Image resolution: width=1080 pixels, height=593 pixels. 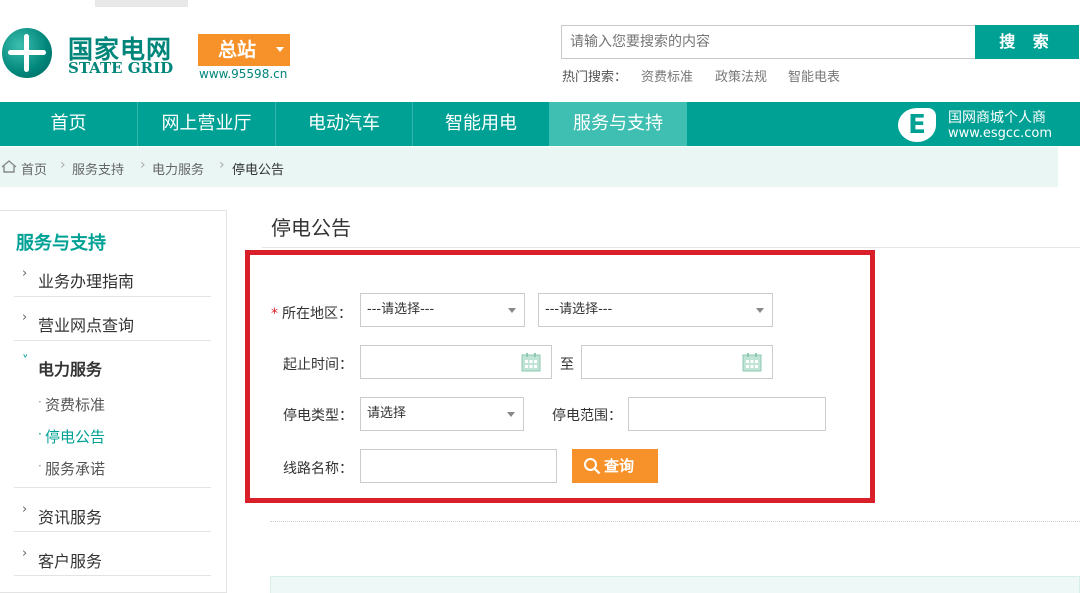 I want to click on line-name-label: 线路名称：, so click(x=318, y=469).